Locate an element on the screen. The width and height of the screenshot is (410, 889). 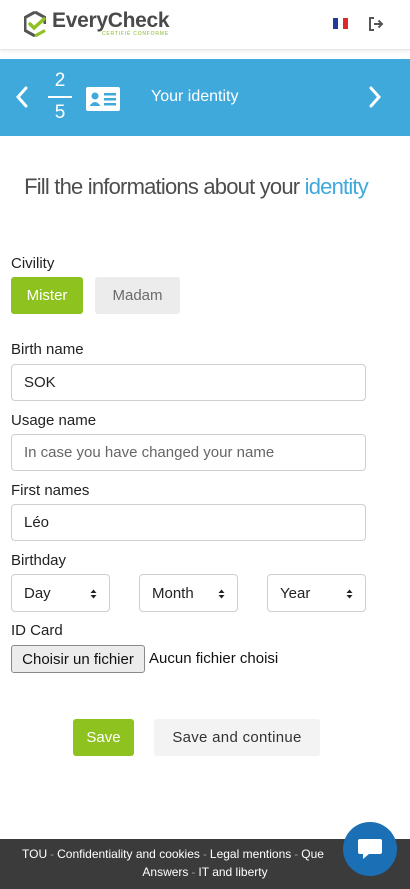
civility-label: Civility is located at coordinates (33, 263).